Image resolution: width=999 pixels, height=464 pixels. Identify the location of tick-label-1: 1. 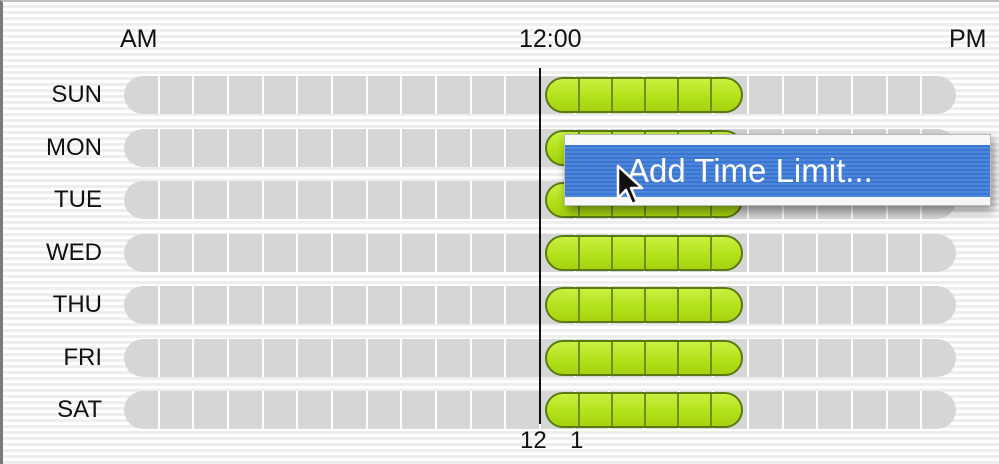
(577, 440).